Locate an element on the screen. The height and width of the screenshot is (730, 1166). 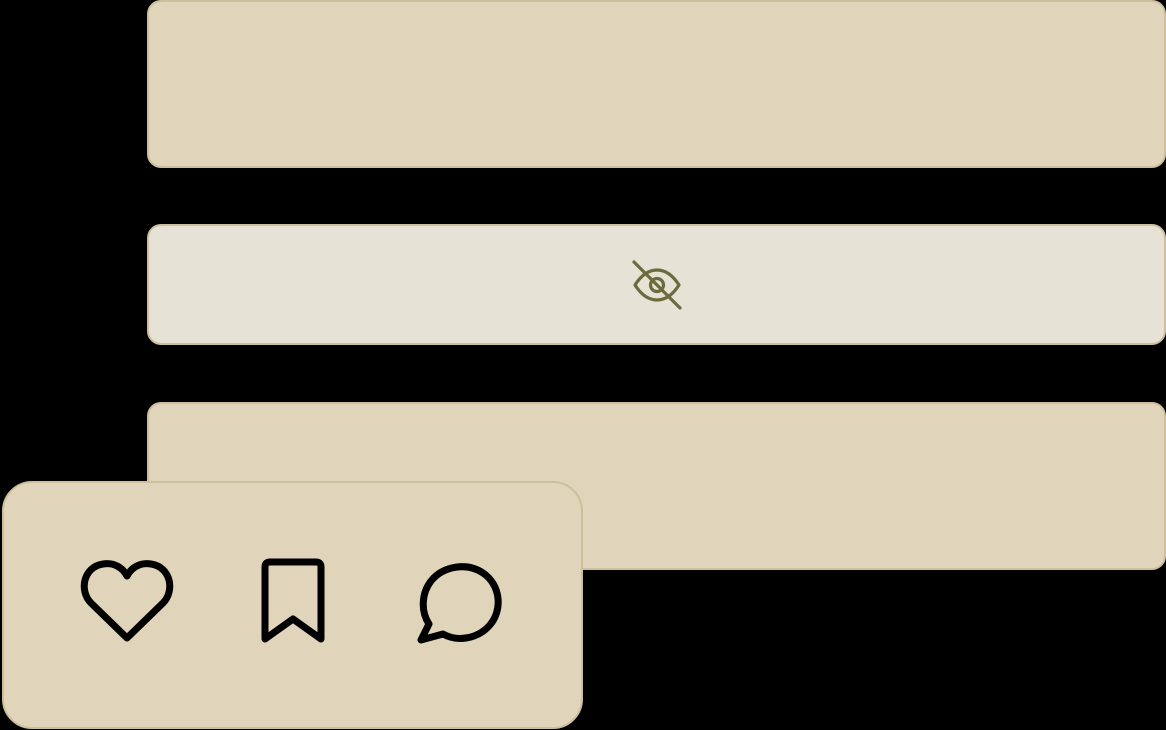
bookmark-icon is located at coordinates (293, 604).